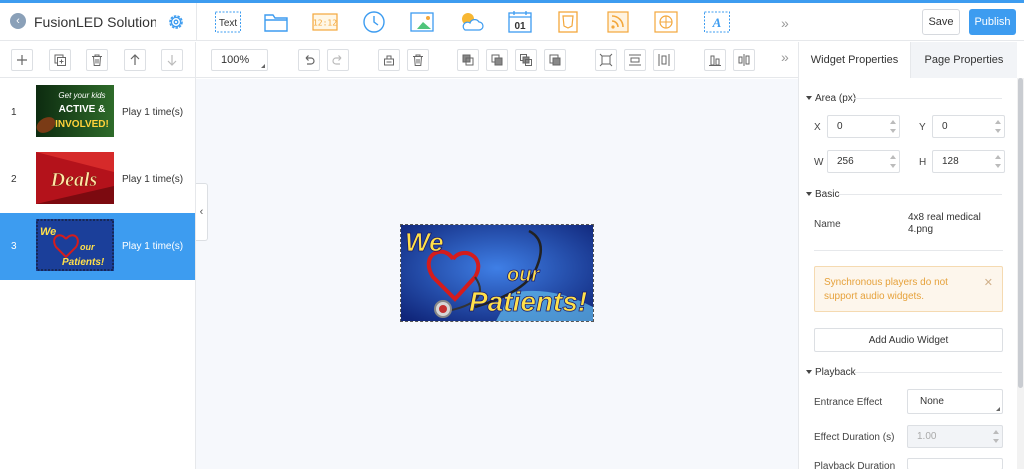 This screenshot has width=1024, height=469. I want to click on gear-icon, so click(176, 22).